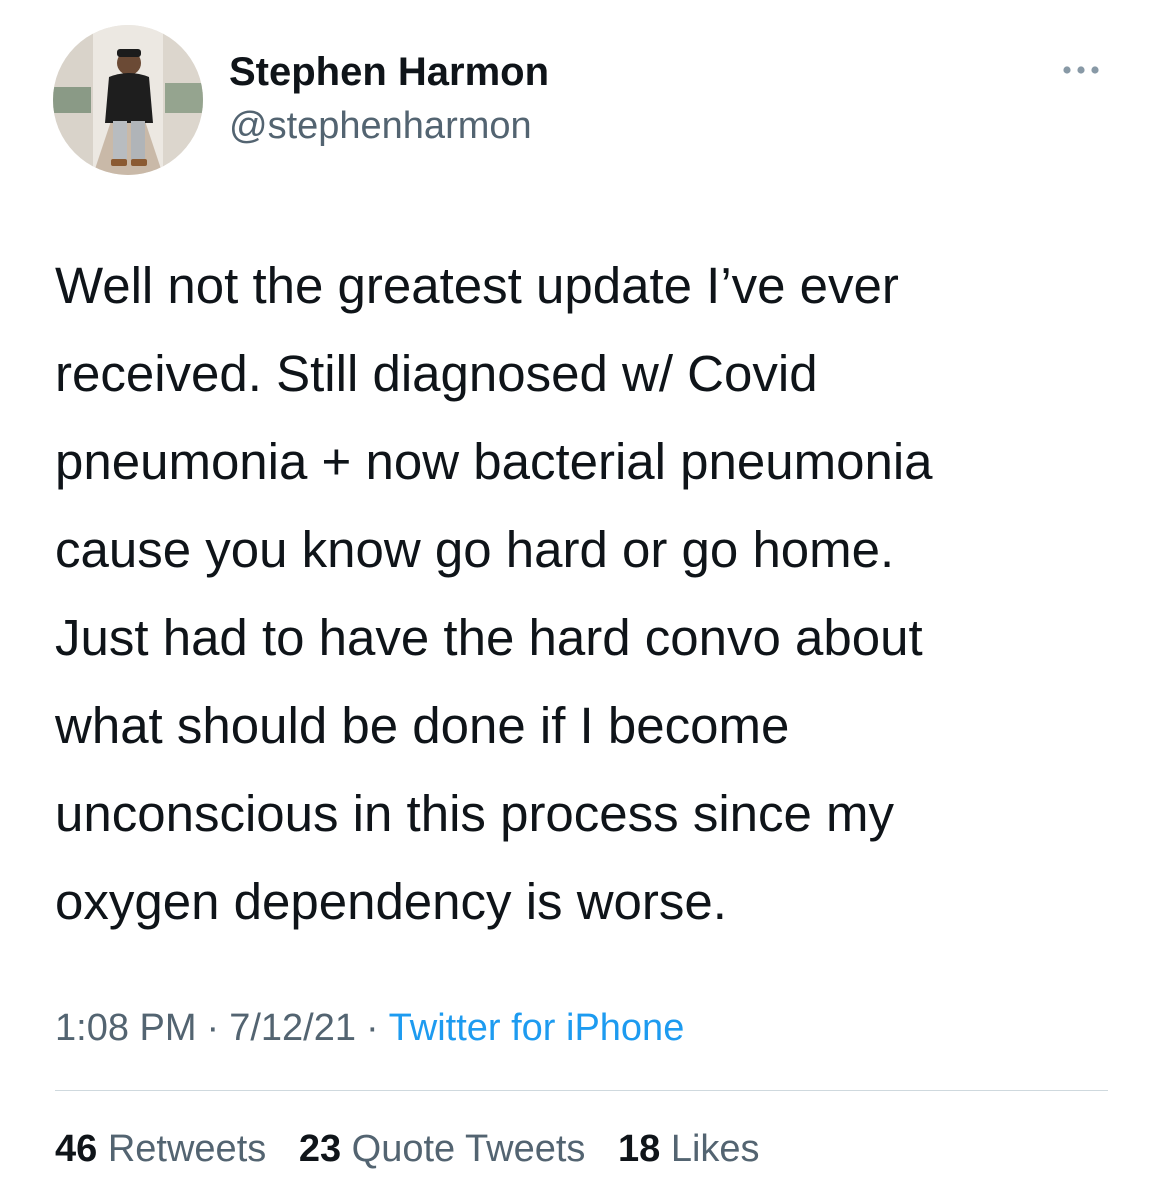 The width and height of the screenshot is (1163, 1200). I want to click on likes-stat: 18 Likes, so click(689, 1149).